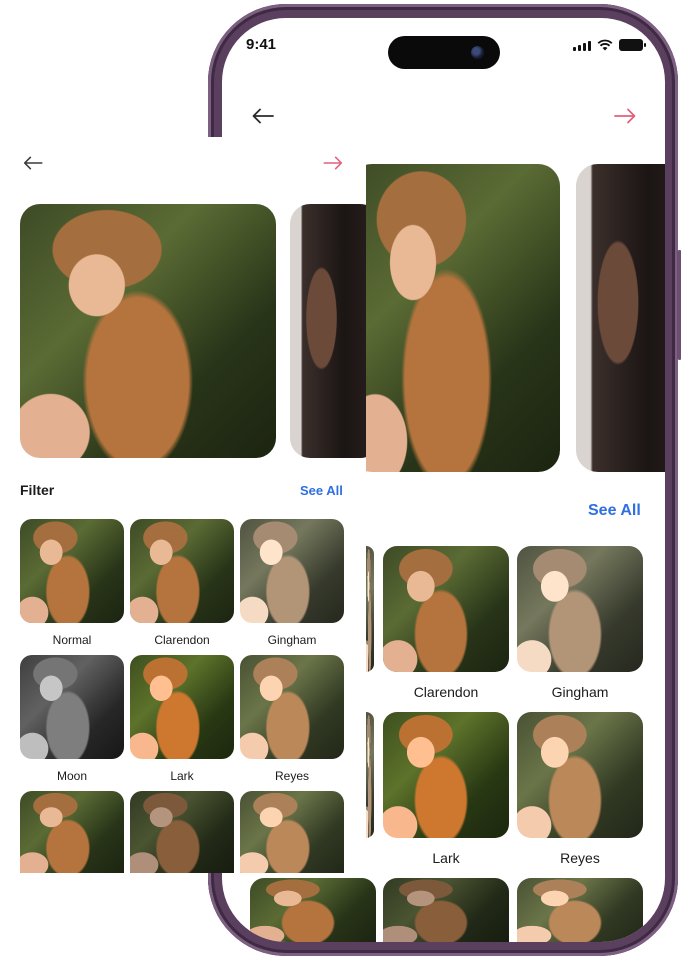 The height and width of the screenshot is (960, 681). I want to click on filter-thumb-moon, so click(72, 707).